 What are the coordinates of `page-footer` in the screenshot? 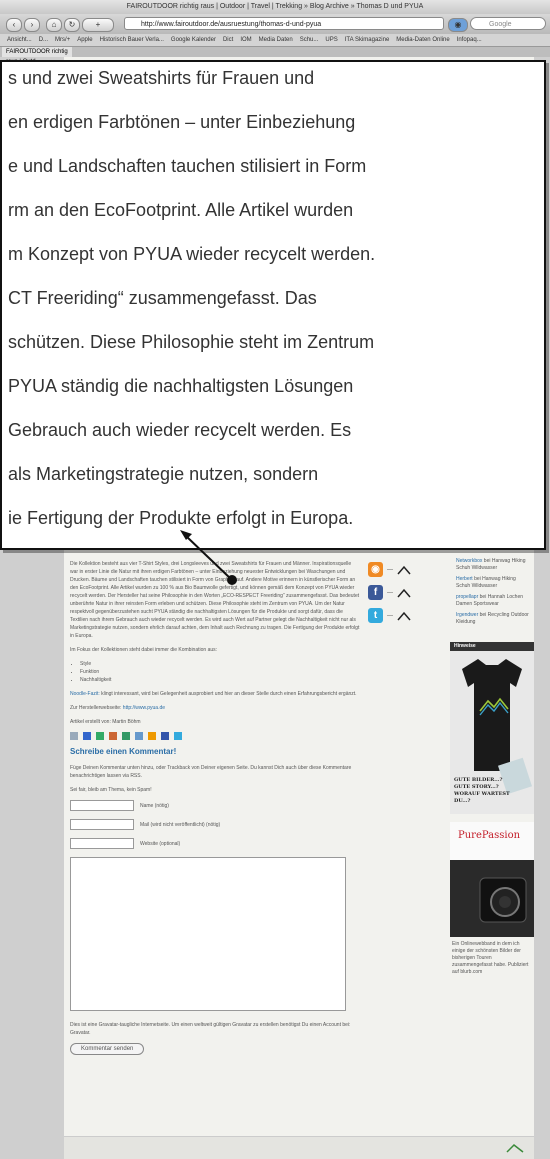 It's located at (299, 1147).